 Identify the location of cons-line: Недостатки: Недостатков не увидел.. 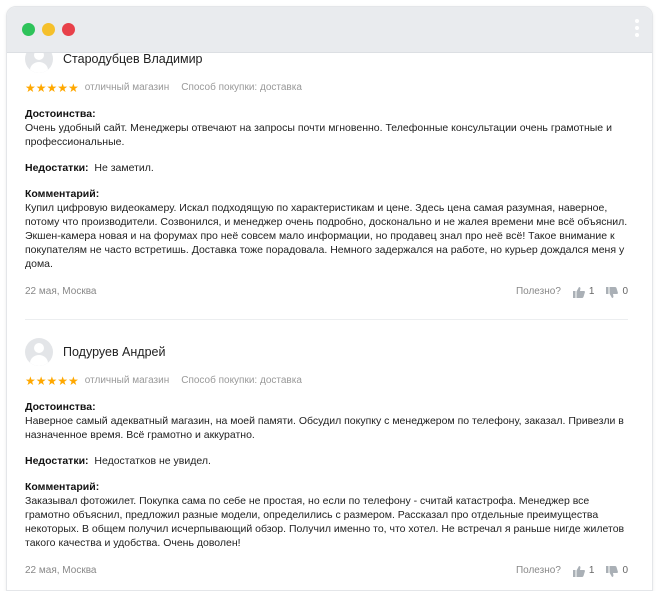
(326, 461).